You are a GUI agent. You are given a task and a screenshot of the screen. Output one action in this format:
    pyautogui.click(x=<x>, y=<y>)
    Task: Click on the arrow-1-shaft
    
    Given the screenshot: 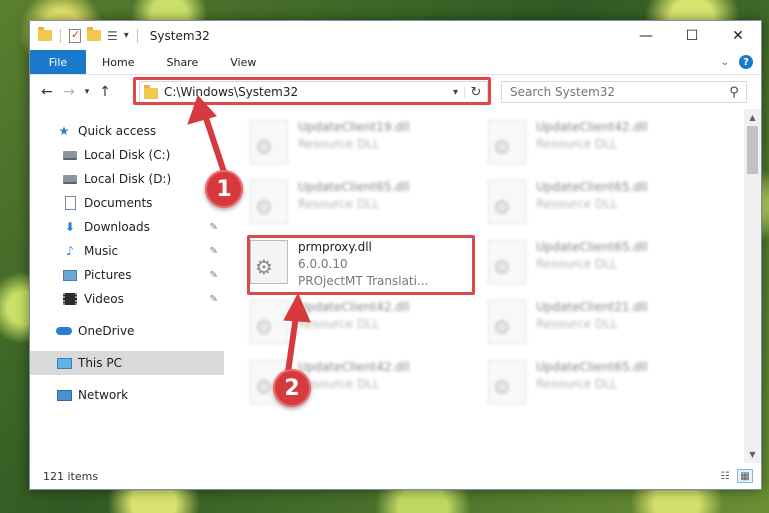 What is the action you would take?
    pyautogui.click(x=215, y=145)
    